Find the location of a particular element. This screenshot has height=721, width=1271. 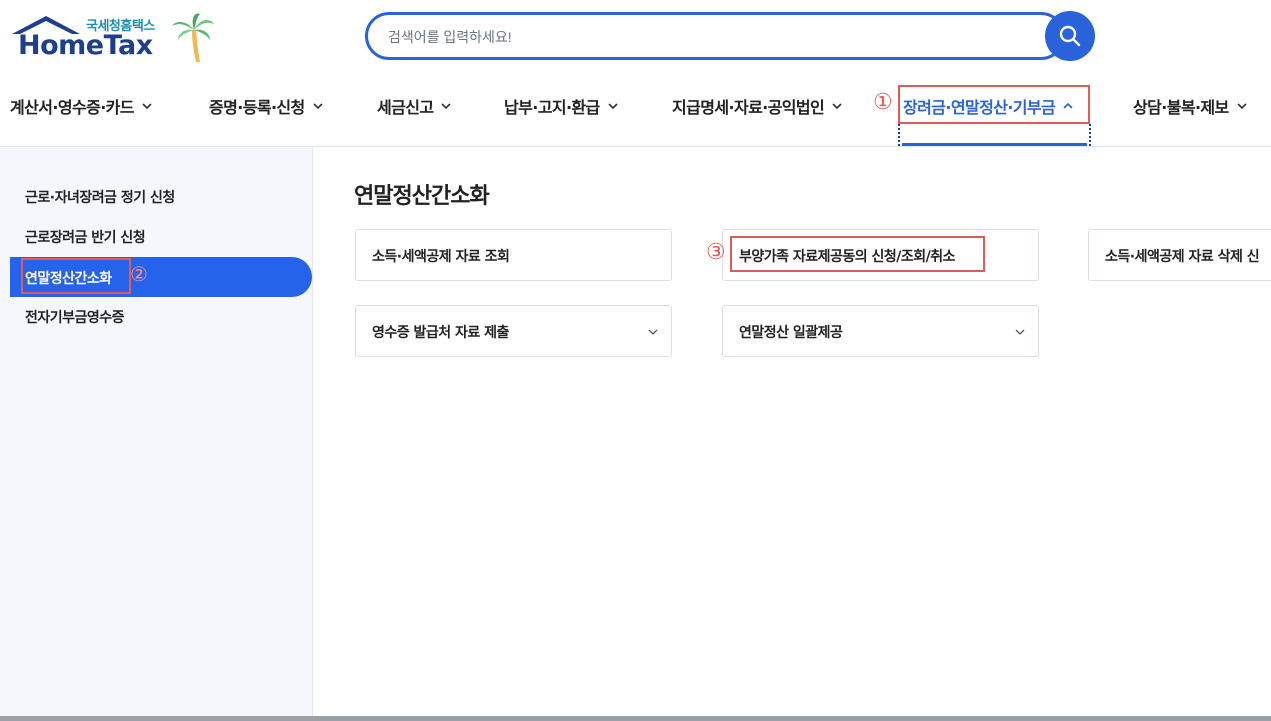

card-deduction-delete: 소득·세액공제 자료 삭제 신 is located at coordinates (1179, 255).